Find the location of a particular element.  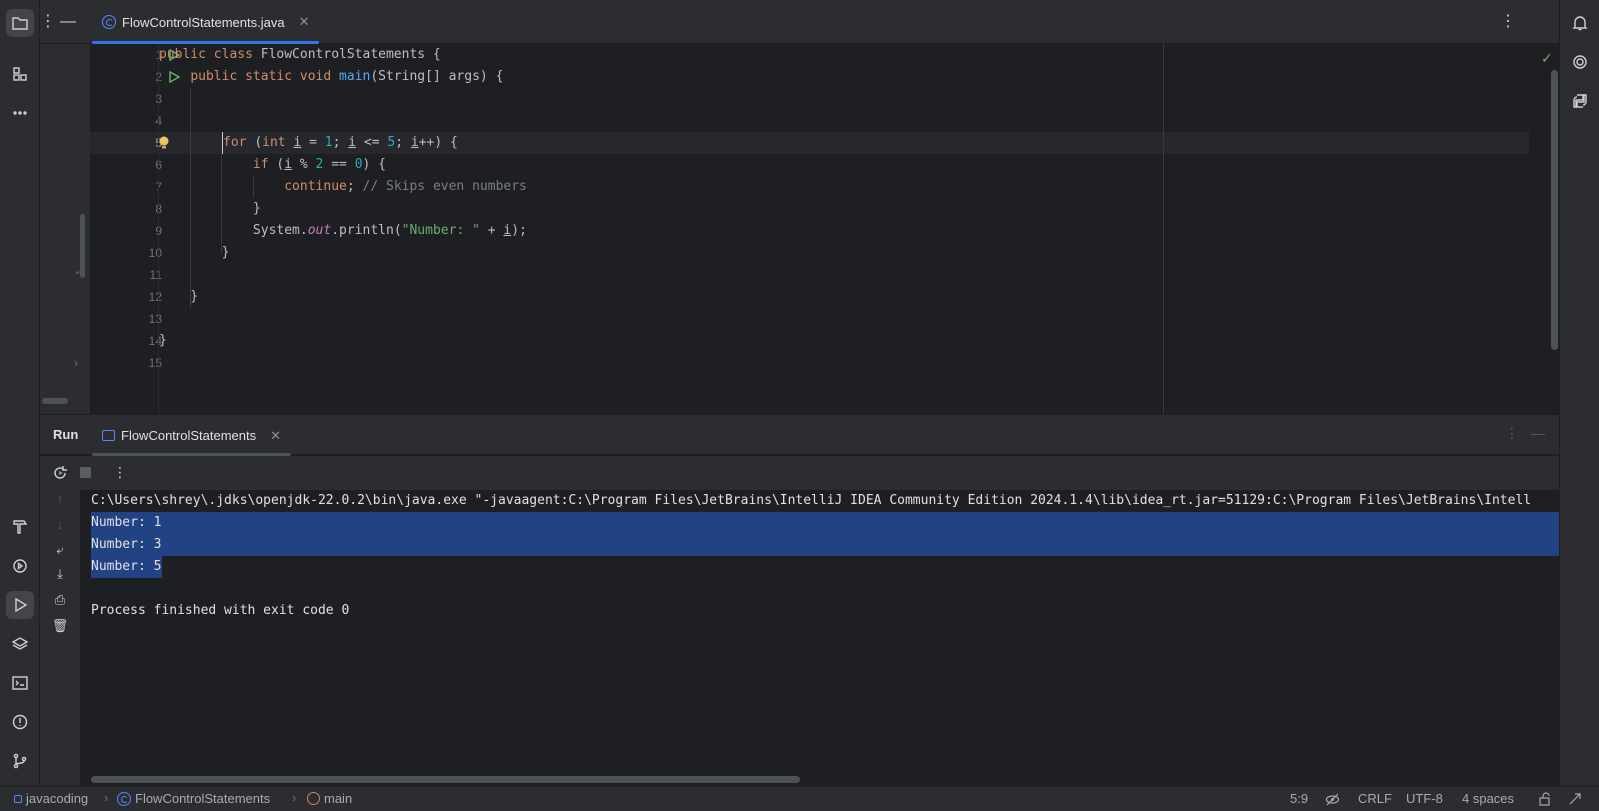

scroll-to-end-icon: ⤓ is located at coordinates (60, 574).